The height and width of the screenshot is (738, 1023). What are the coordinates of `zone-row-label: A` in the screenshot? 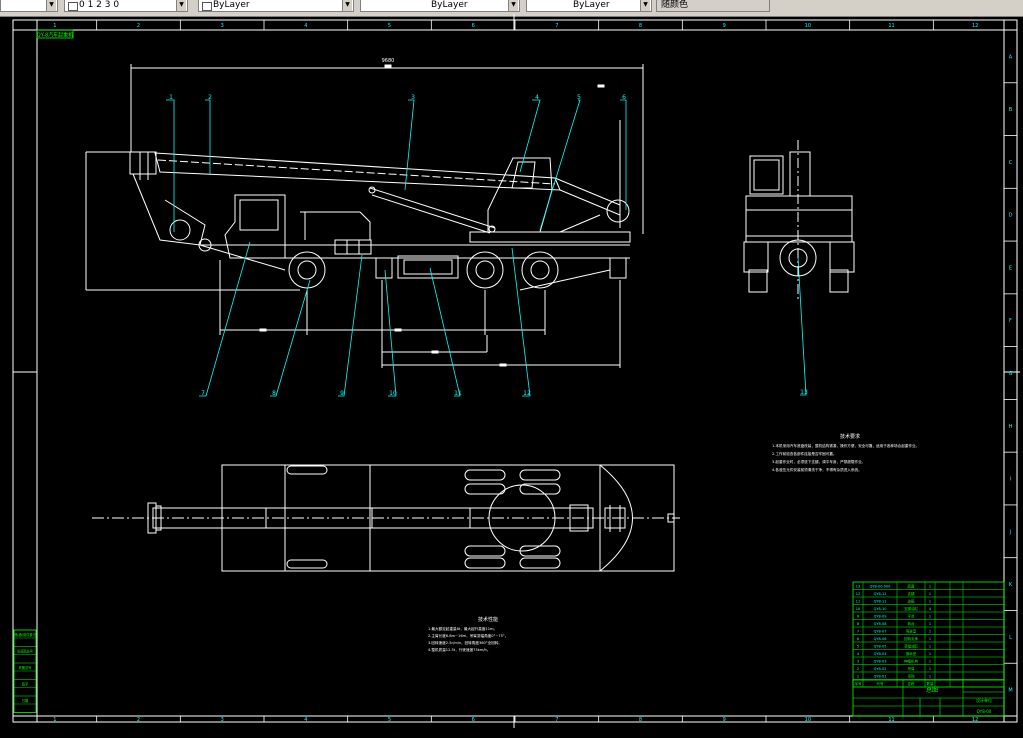 It's located at (1011, 57).